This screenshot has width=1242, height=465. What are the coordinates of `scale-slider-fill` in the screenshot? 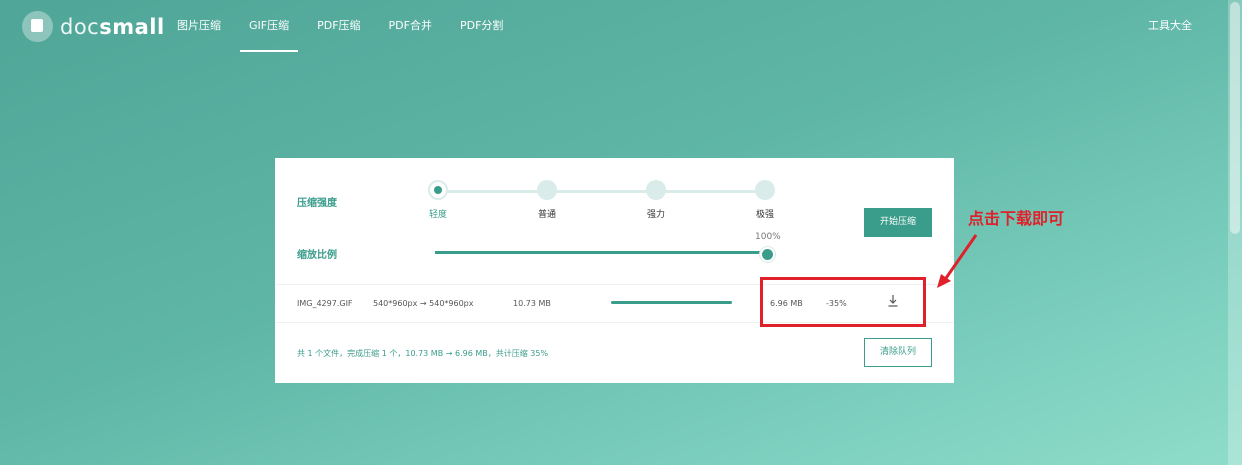 It's located at (601, 252).